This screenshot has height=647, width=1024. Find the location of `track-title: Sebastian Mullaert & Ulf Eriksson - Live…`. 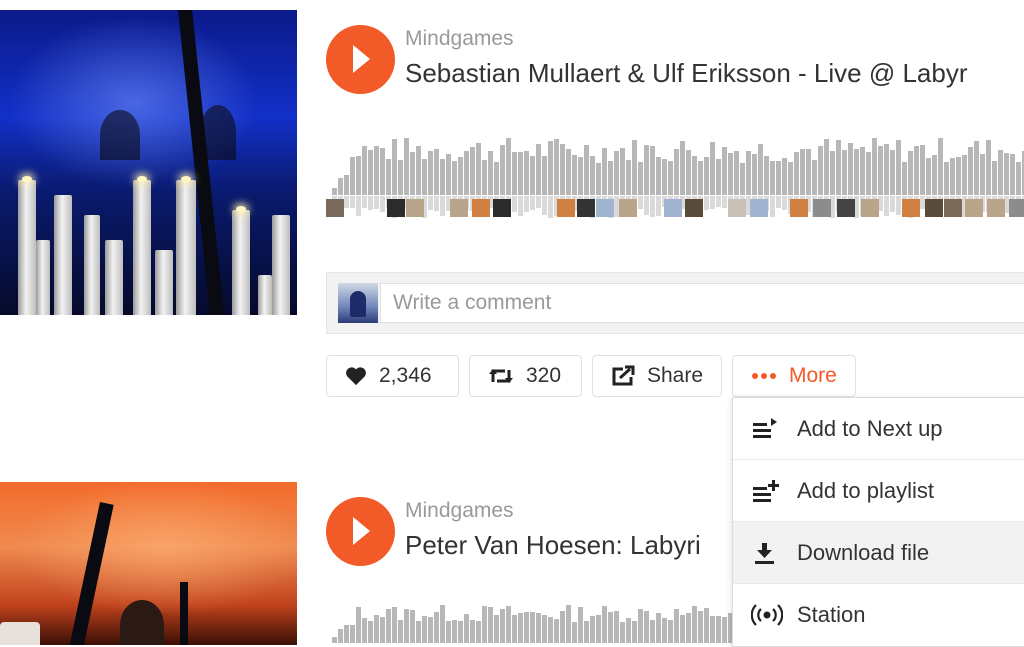

track-title: Sebastian Mullaert & Ulf Eriksson - Live… is located at coordinates (686, 73).